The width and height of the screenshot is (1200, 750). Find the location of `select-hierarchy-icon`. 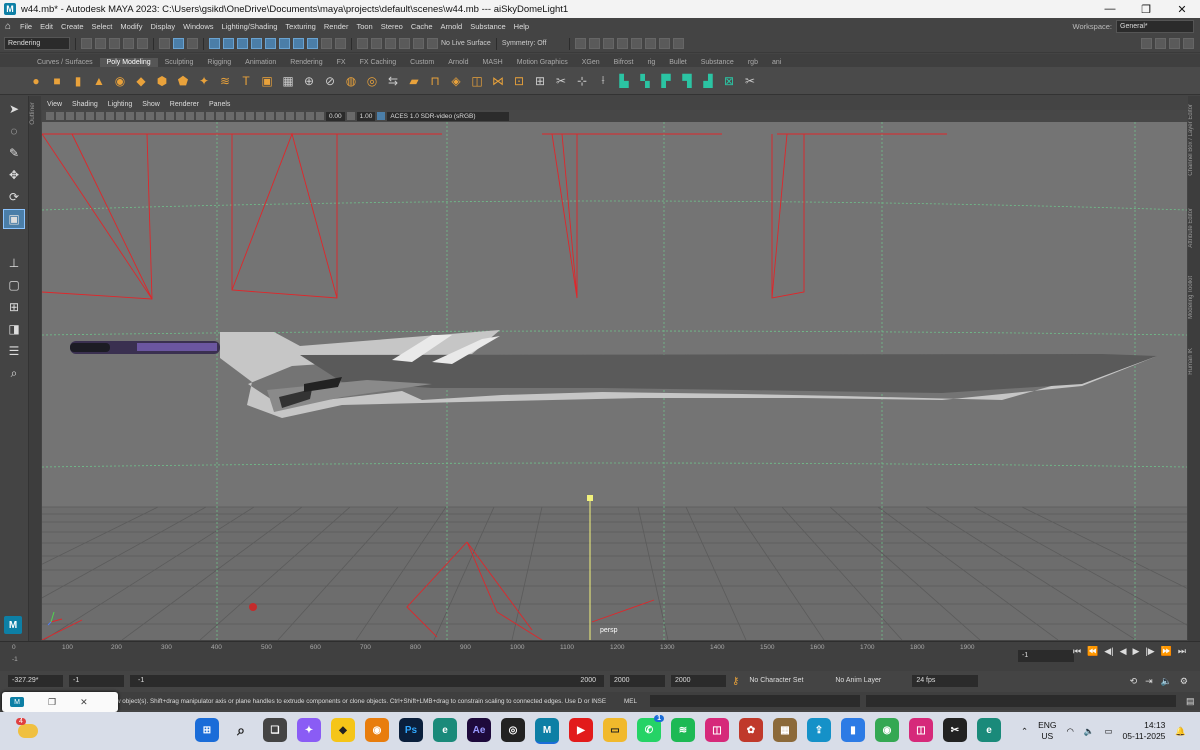

select-hierarchy-icon is located at coordinates (164, 43).